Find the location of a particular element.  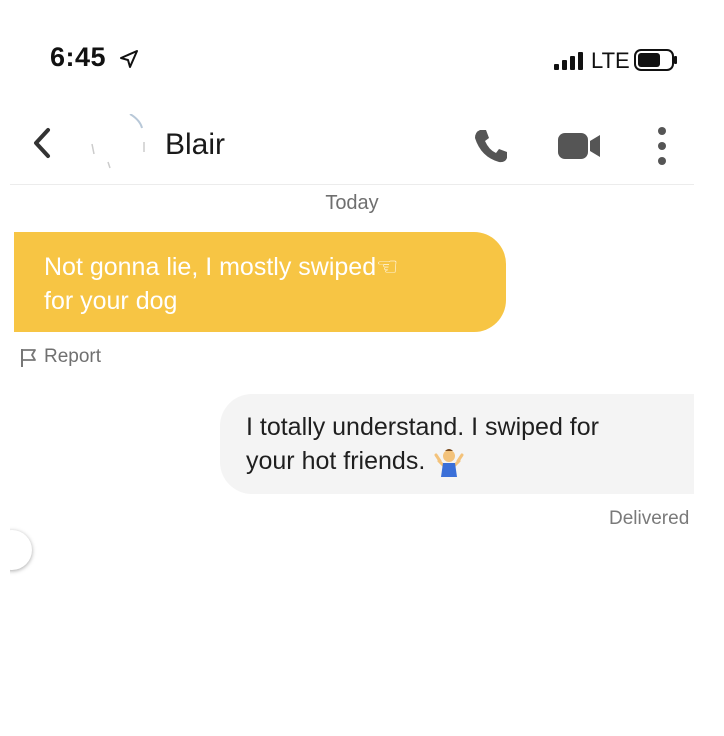

date-separator: Today is located at coordinates (352, 203).